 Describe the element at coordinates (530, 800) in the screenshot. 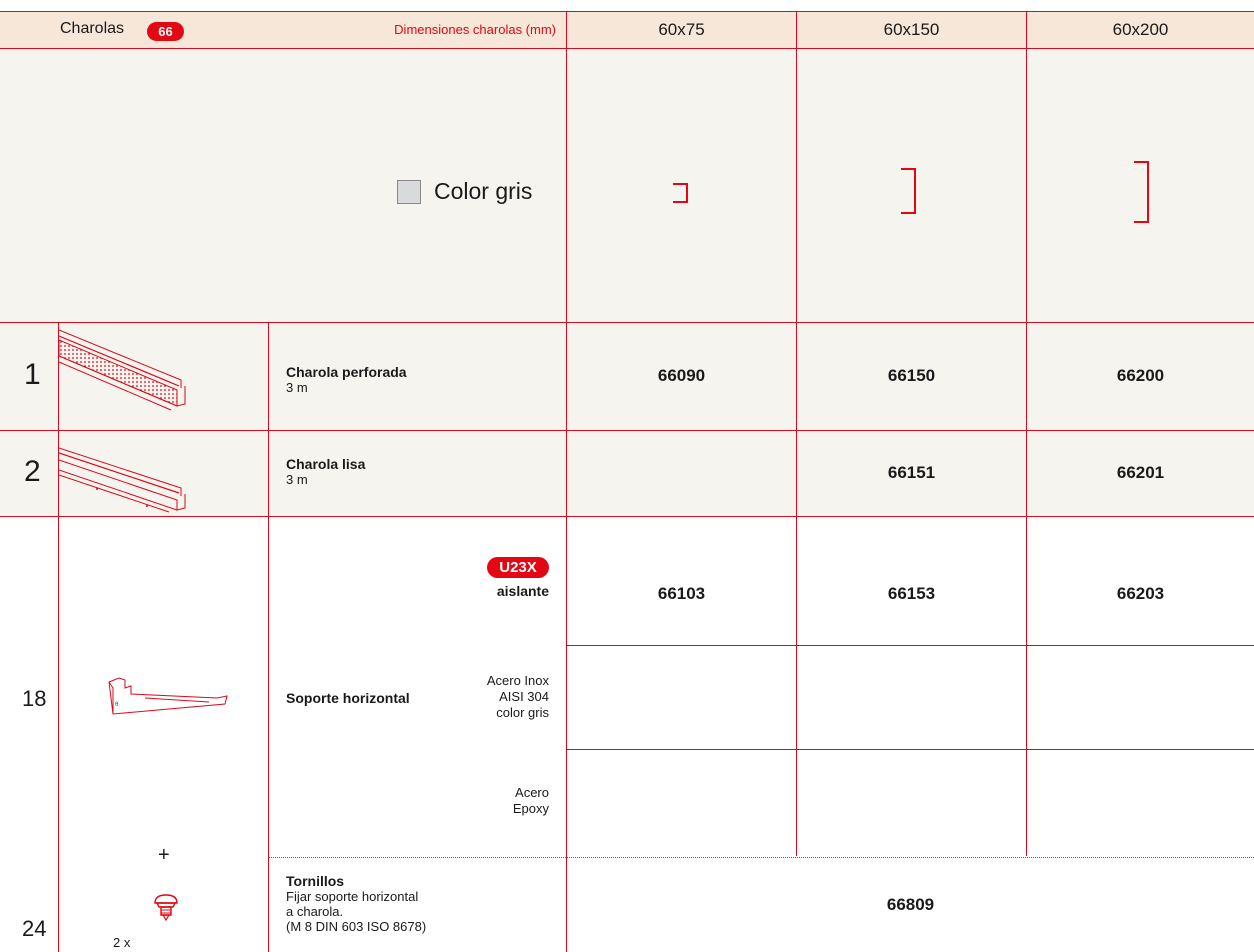

I see `variant-label: Acero Epoxy` at that location.